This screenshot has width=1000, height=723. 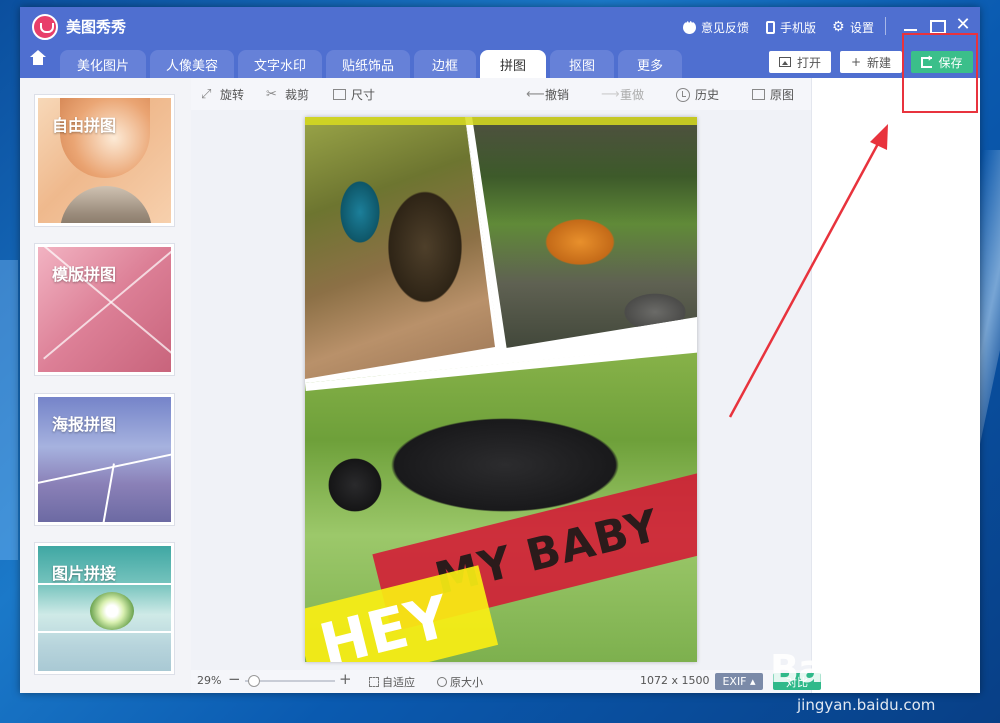 I want to click on arrow-head, so click(x=879, y=137).